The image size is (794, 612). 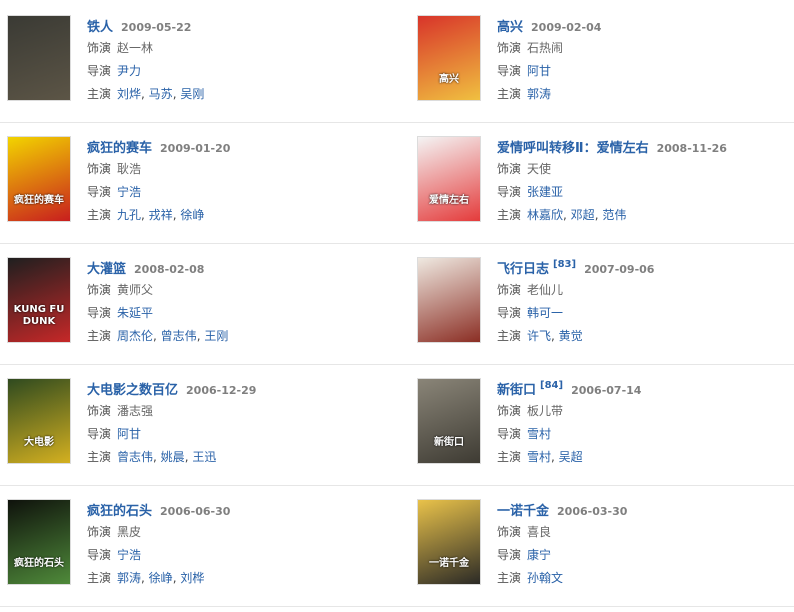 What do you see at coordinates (573, 148) in the screenshot?
I see `film-title-link: 爱情呼叫转移Ⅱ：爱情左右` at bounding box center [573, 148].